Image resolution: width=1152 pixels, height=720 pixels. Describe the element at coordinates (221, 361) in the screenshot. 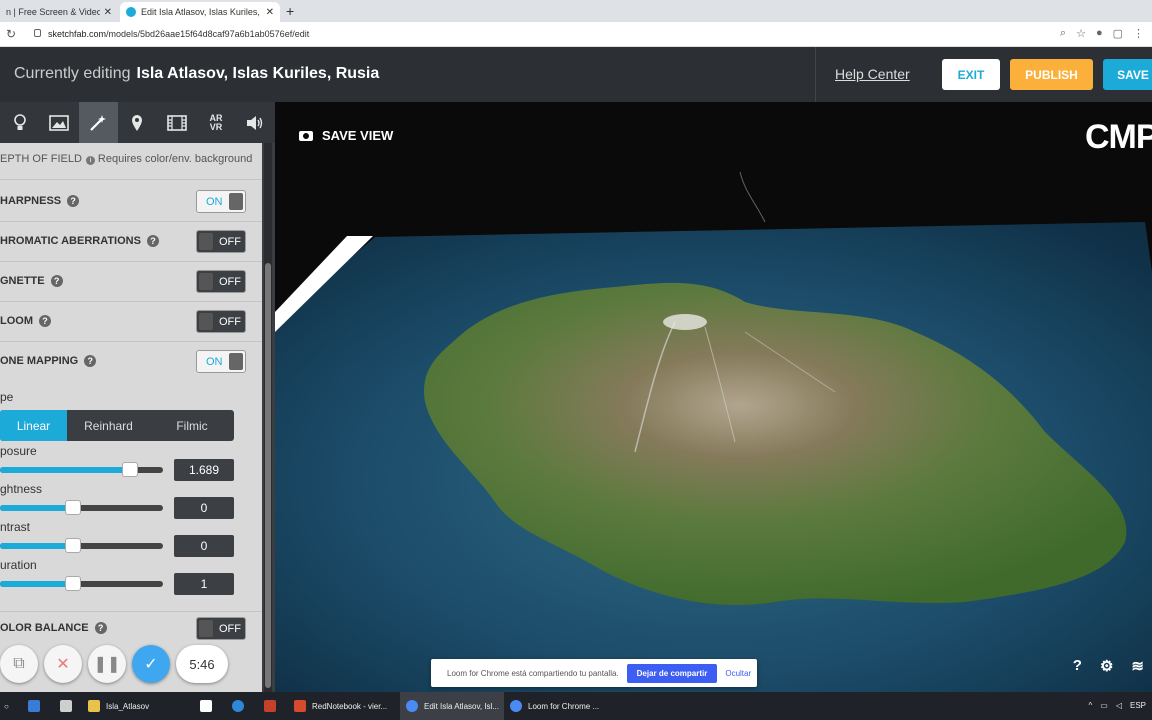

I see `tone-mapping-toggle: ON` at that location.